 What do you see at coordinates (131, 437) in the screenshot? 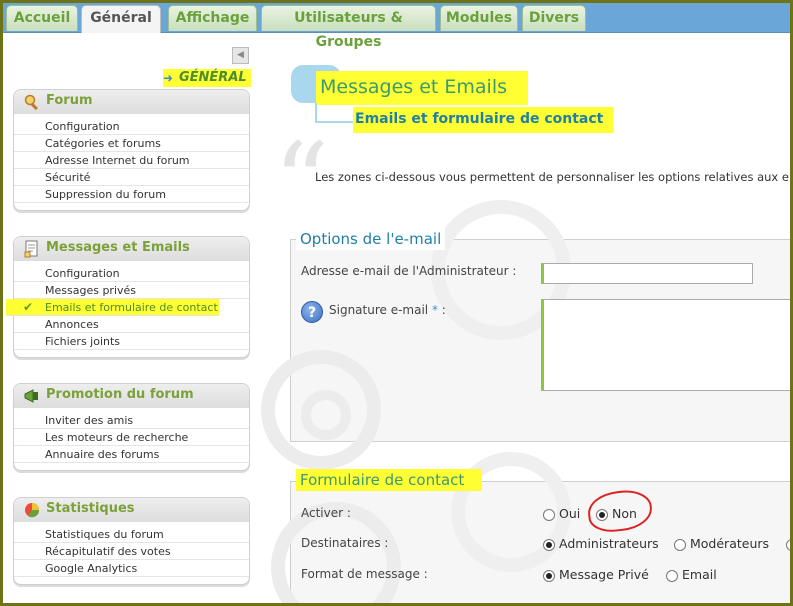
I see `sidebar-item-moteurs-recherche: Les moteurs de recherche` at bounding box center [131, 437].